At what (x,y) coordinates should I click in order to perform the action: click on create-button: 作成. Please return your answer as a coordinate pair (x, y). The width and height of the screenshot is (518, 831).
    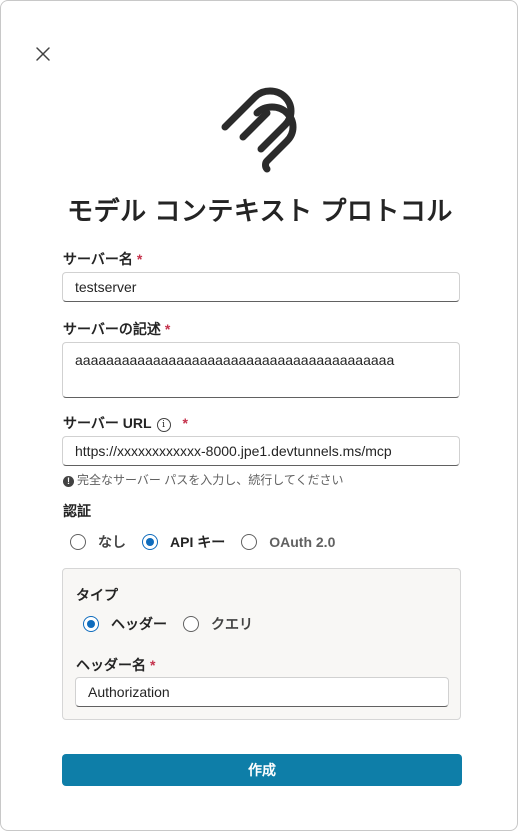
    Looking at the image, I should click on (262, 770).